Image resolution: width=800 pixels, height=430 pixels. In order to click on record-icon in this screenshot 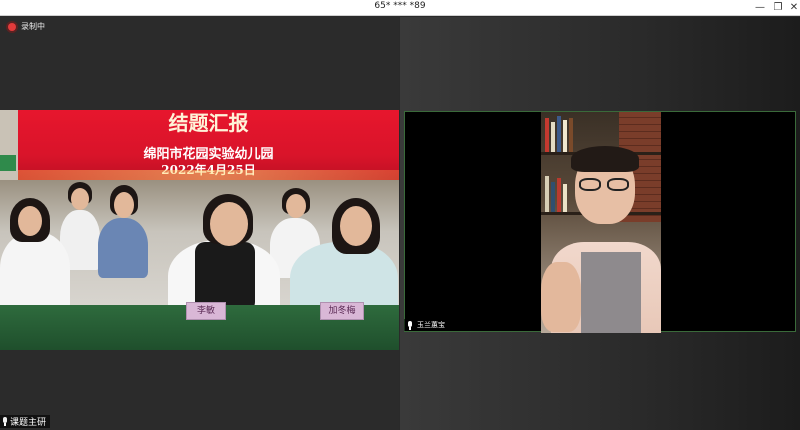, I will do `click(12, 26)`.